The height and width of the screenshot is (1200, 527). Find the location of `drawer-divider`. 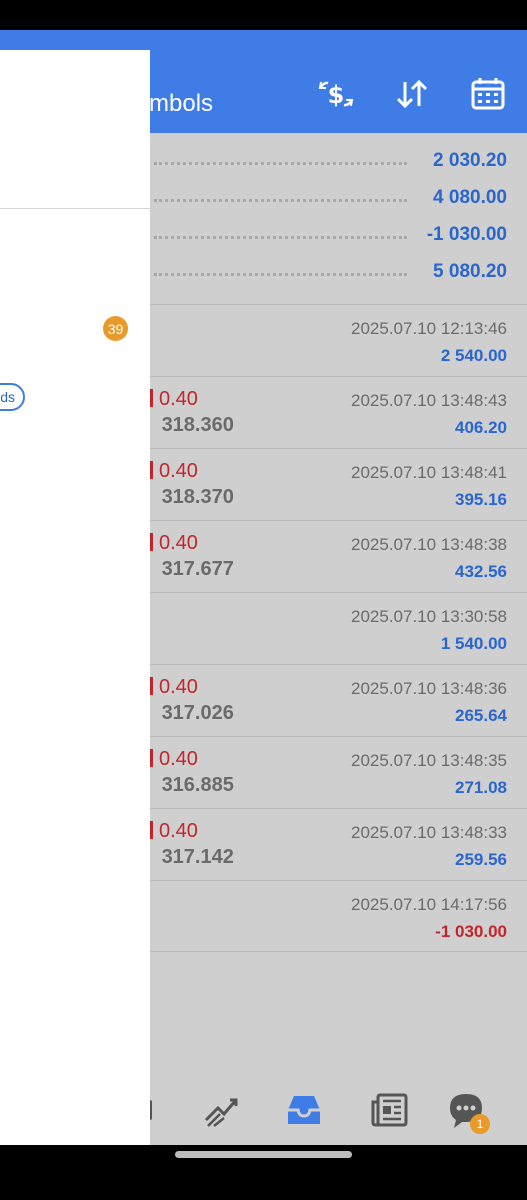

drawer-divider is located at coordinates (75, 208).